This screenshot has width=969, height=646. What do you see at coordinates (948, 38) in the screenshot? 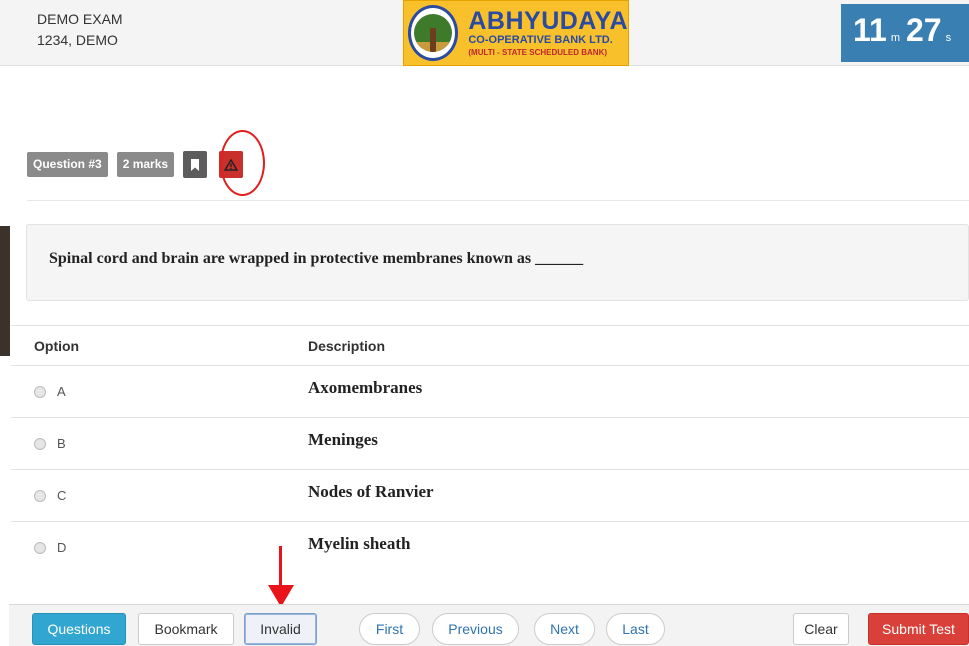
I see `timer-seconds-unit: s` at bounding box center [948, 38].